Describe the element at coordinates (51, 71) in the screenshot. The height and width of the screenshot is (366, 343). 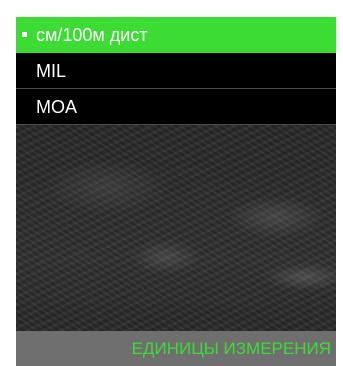
I see `menu-item-label: MIL` at that location.